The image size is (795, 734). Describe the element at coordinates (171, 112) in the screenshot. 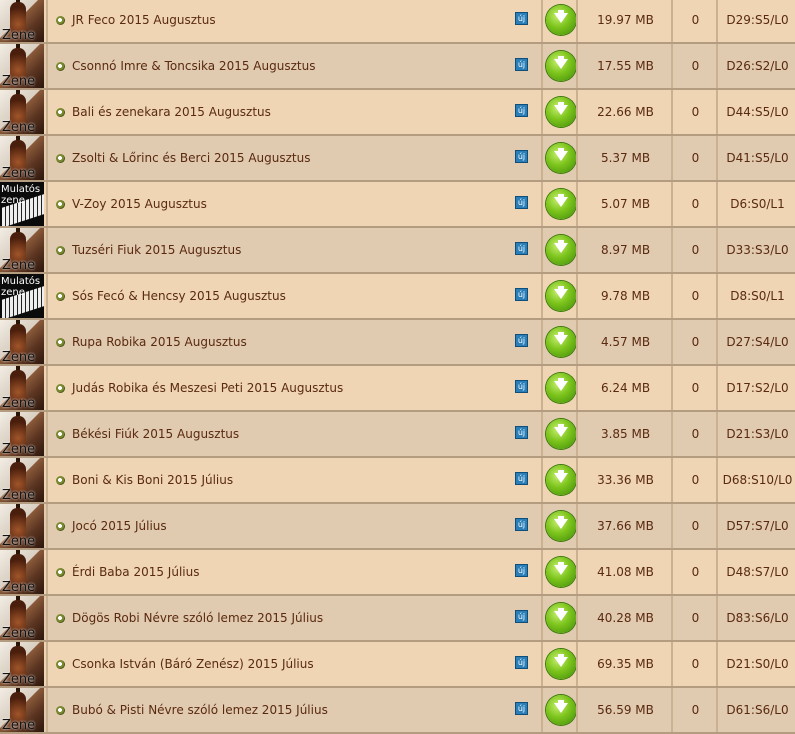

I see `torrent-title-link: Bali és zenekara 2015 Augusztus` at that location.